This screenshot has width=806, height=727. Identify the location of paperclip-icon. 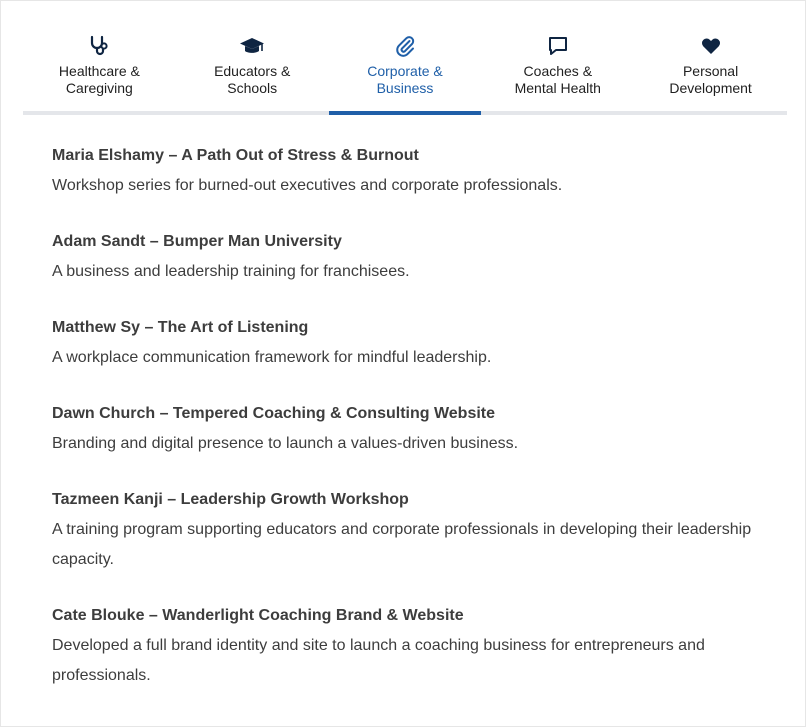
(405, 46).